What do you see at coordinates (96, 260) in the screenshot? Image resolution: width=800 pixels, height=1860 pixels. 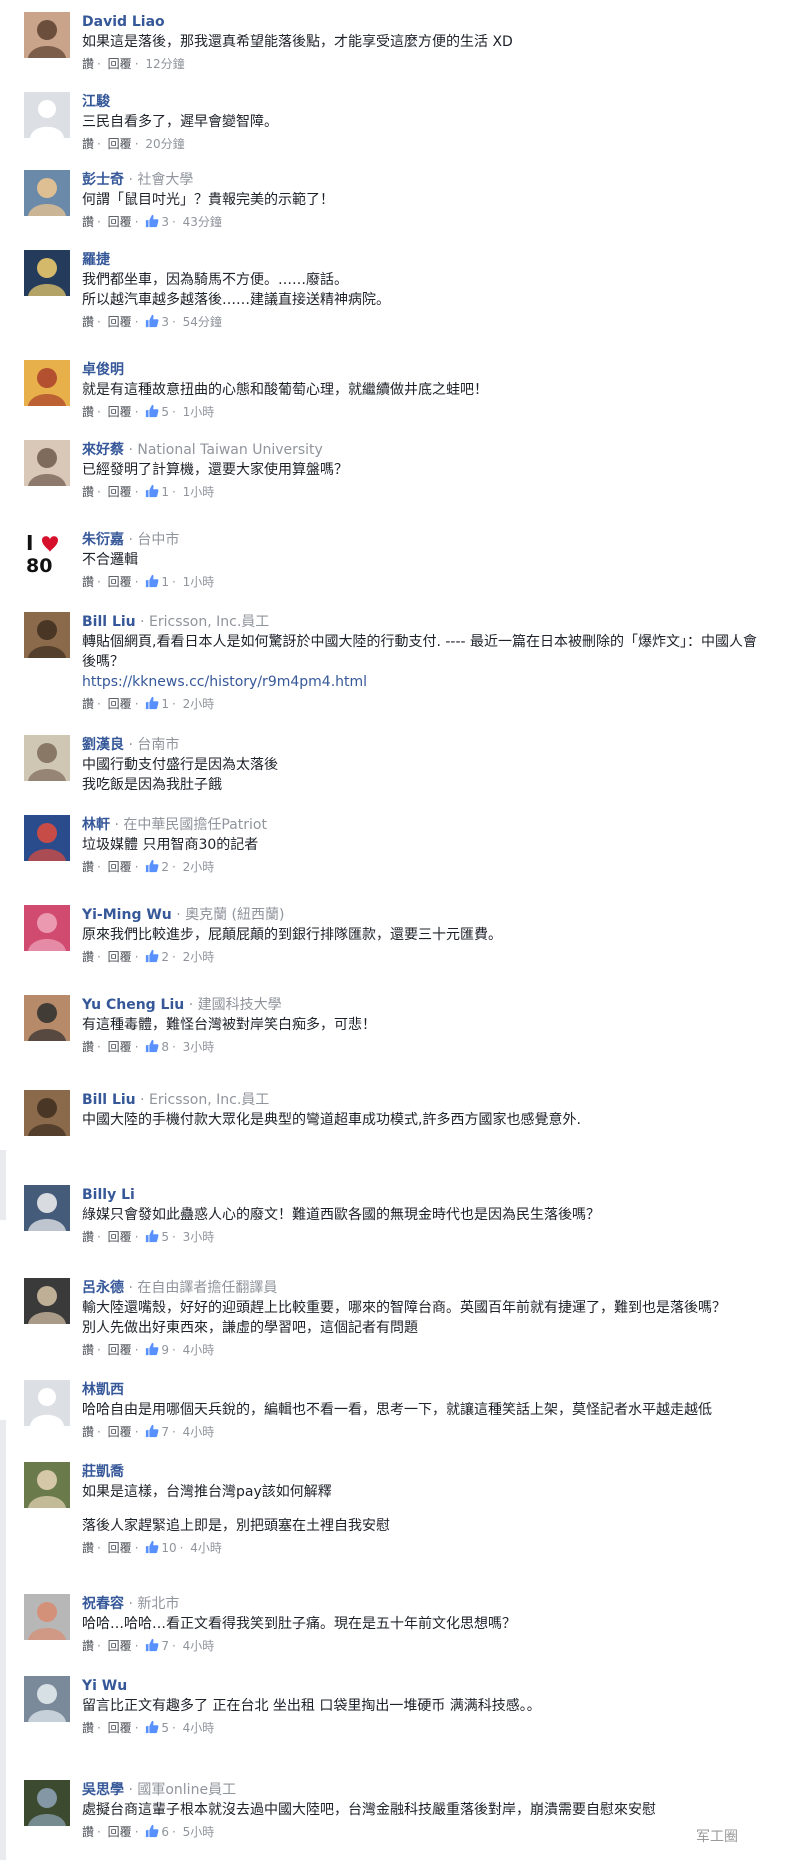 I see `commenter-name: 羅捷` at bounding box center [96, 260].